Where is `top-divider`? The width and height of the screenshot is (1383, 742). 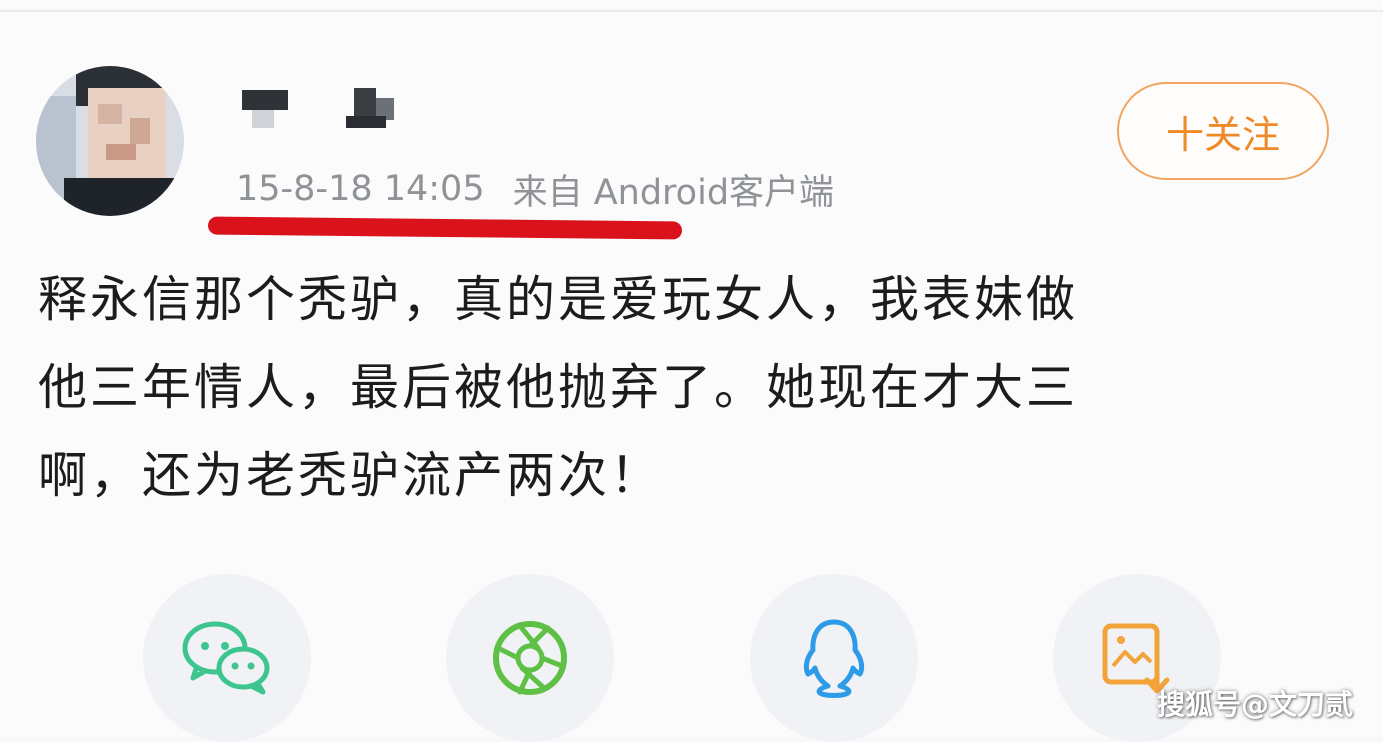 top-divider is located at coordinates (691, 11).